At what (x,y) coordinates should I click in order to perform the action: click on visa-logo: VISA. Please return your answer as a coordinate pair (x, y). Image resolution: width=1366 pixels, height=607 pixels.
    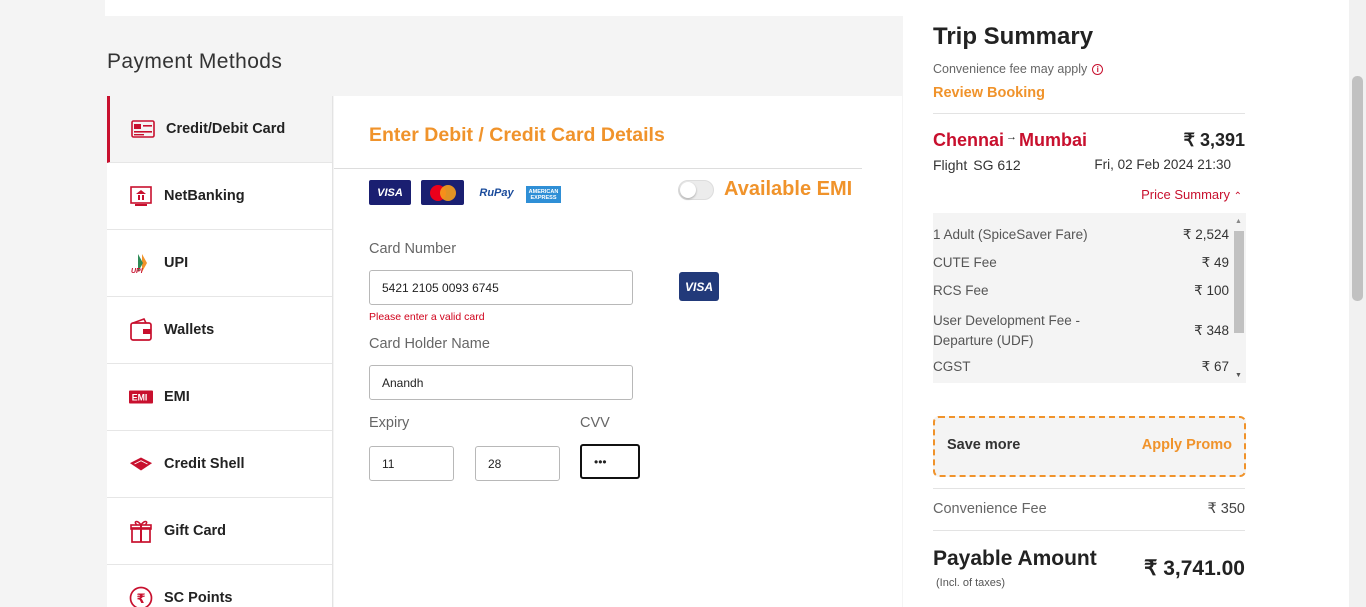
    Looking at the image, I should click on (390, 192).